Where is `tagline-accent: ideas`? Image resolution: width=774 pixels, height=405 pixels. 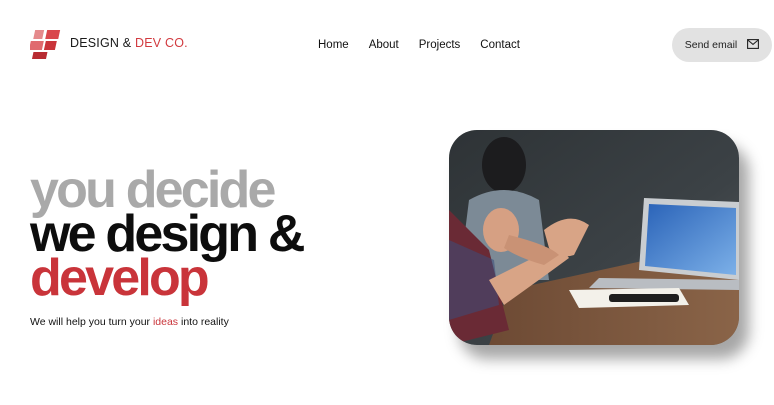 tagline-accent: ideas is located at coordinates (165, 322).